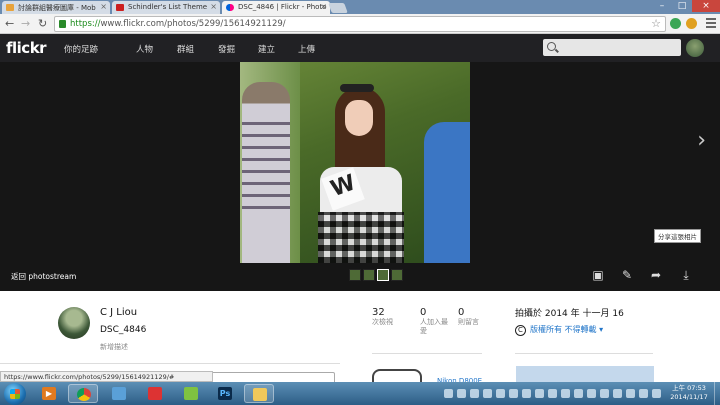  I want to click on taskbar-photoshop: Ps, so click(225, 393).